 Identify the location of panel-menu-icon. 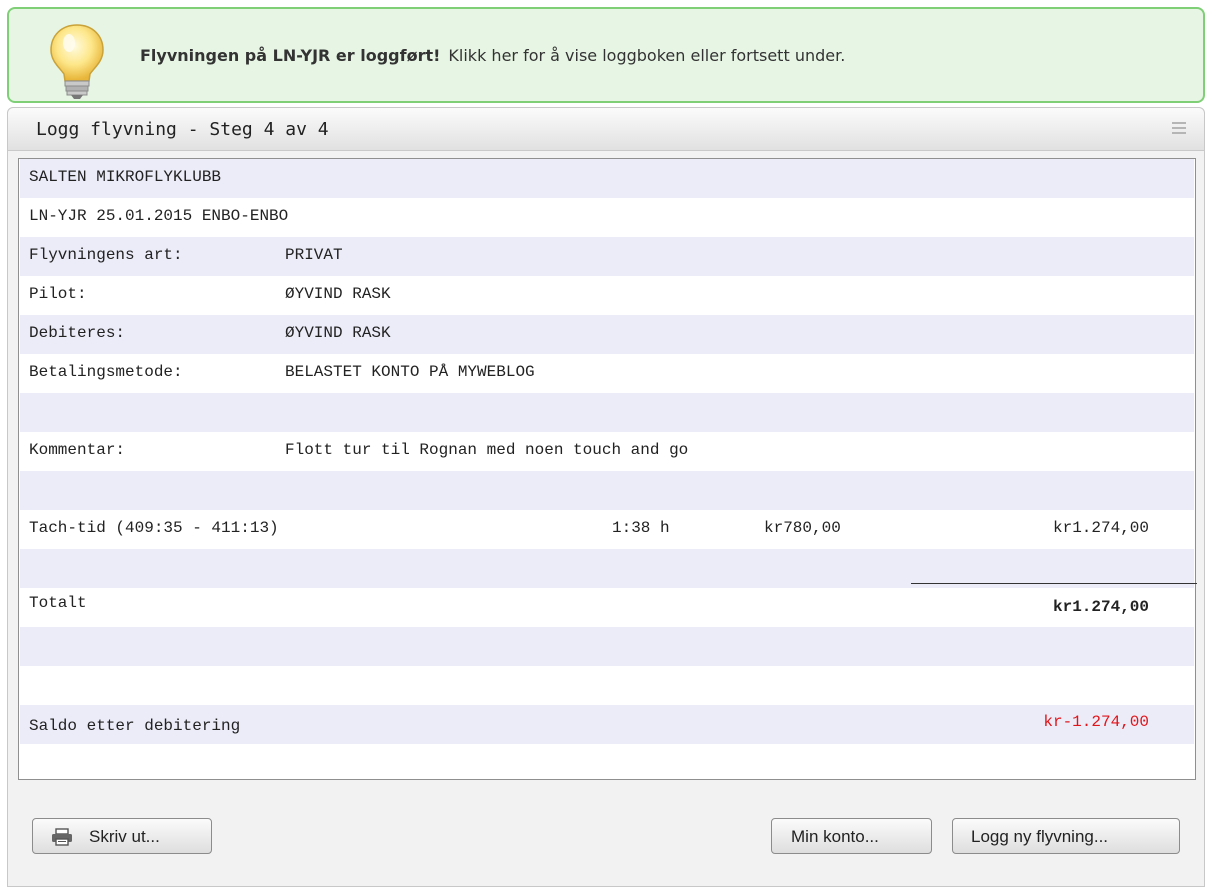
(1179, 129).